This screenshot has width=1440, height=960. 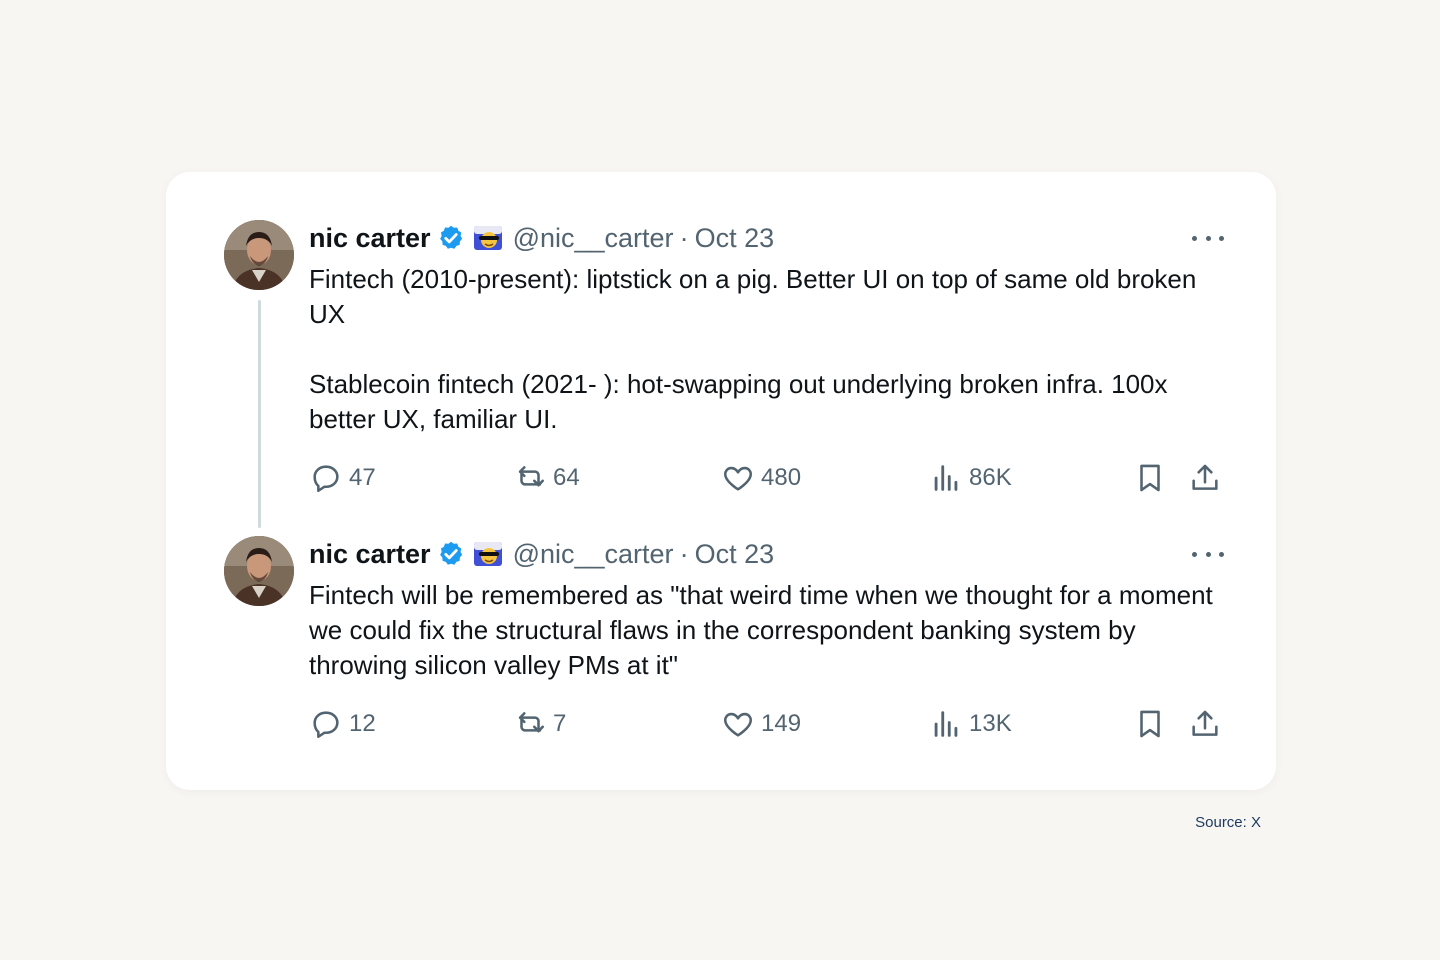 I want to click on thread-connector-line, so click(x=259, y=414).